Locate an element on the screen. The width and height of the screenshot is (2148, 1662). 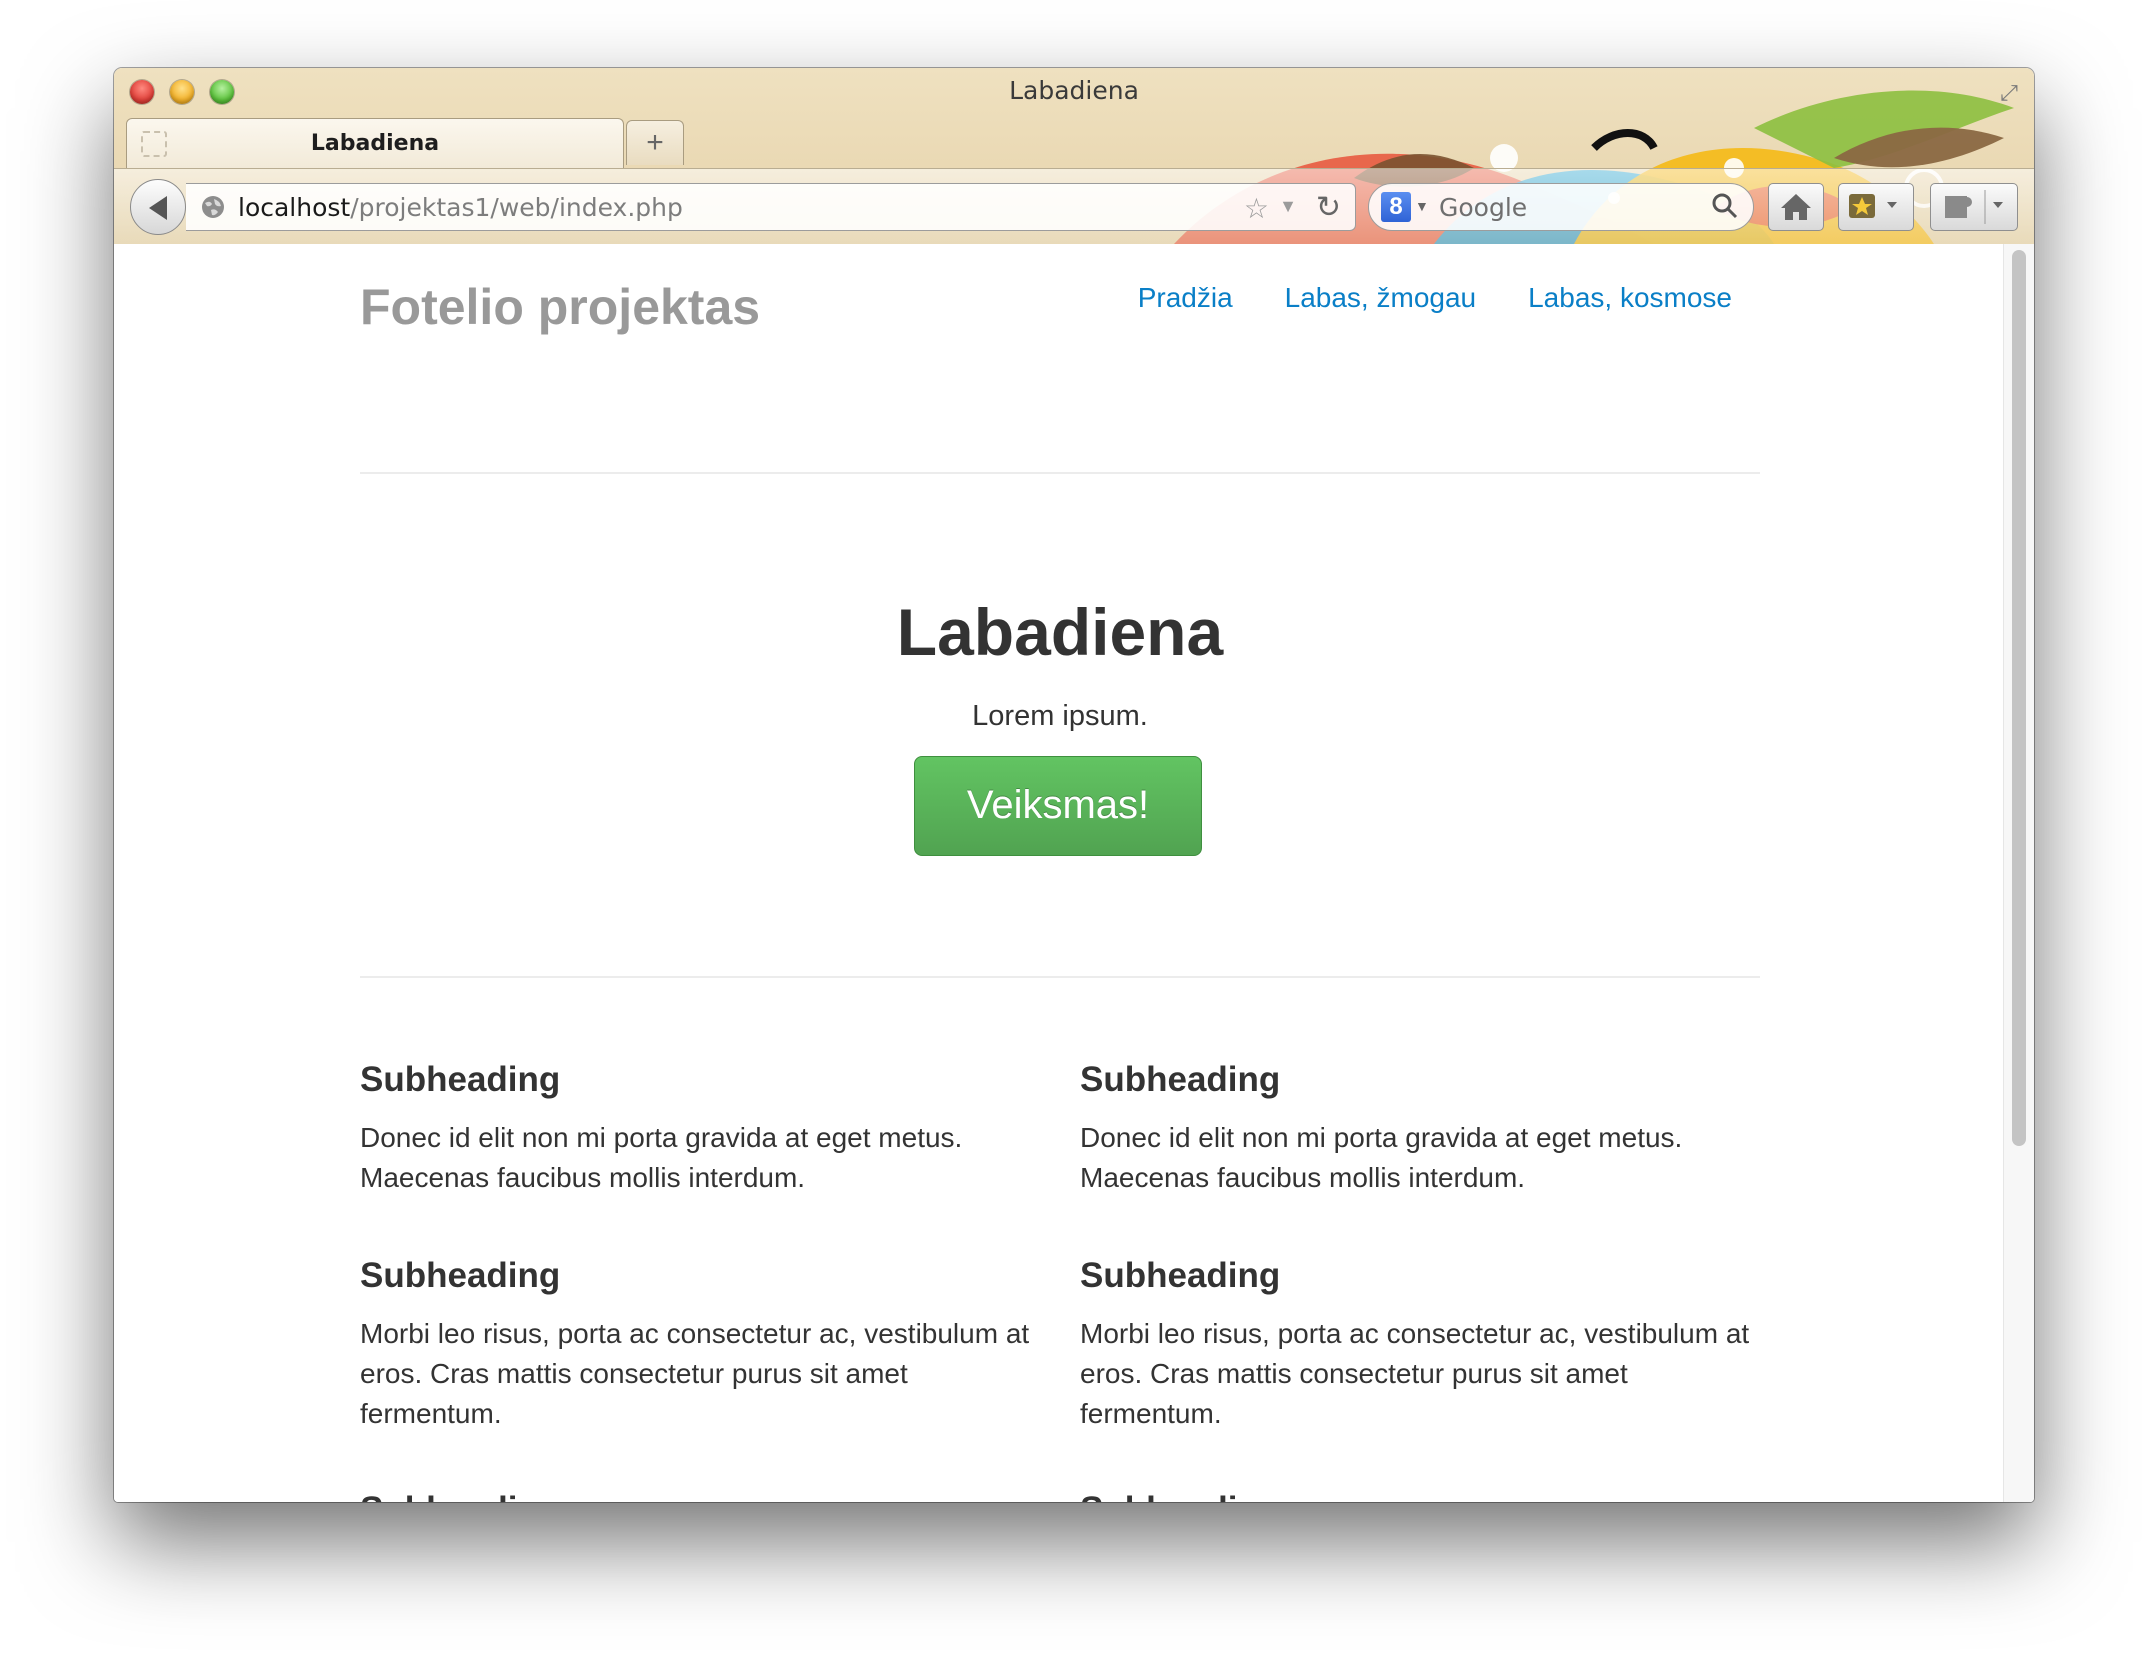
url-text: localhost/projektas1/web/index.php is located at coordinates (460, 207).